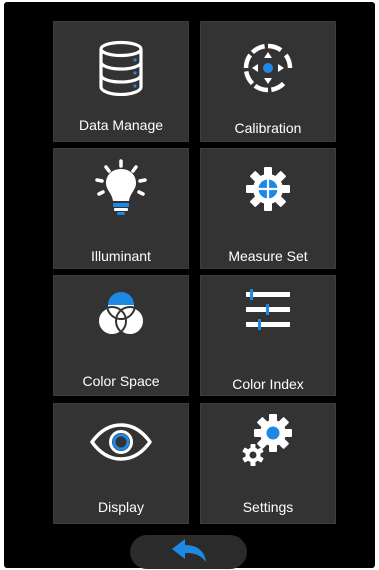 The image size is (379, 570). Describe the element at coordinates (121, 68) in the screenshot. I see `database-icon` at that location.